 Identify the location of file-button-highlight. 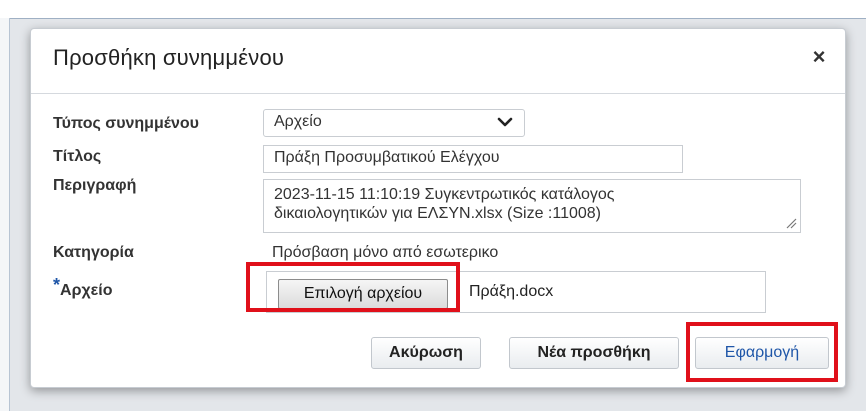
(353, 287).